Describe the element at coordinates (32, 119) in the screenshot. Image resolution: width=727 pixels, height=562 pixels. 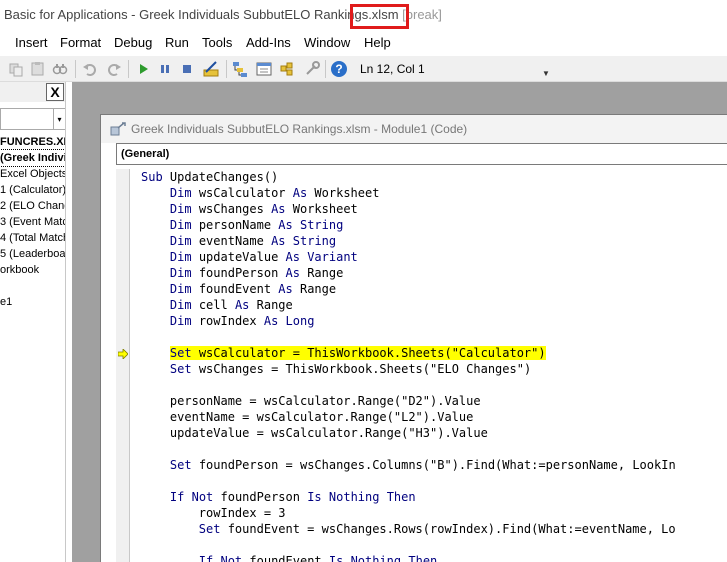
I see `project-explorer-toolbar: ▾` at that location.